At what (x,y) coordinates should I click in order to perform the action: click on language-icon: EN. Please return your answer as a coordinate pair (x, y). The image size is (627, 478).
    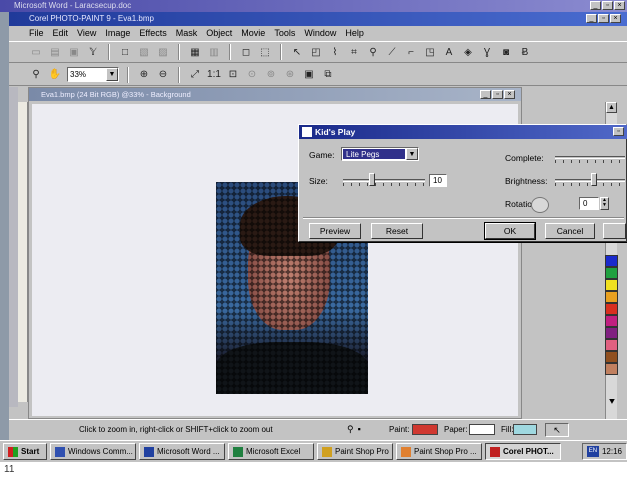
    Looking at the image, I should click on (592, 451).